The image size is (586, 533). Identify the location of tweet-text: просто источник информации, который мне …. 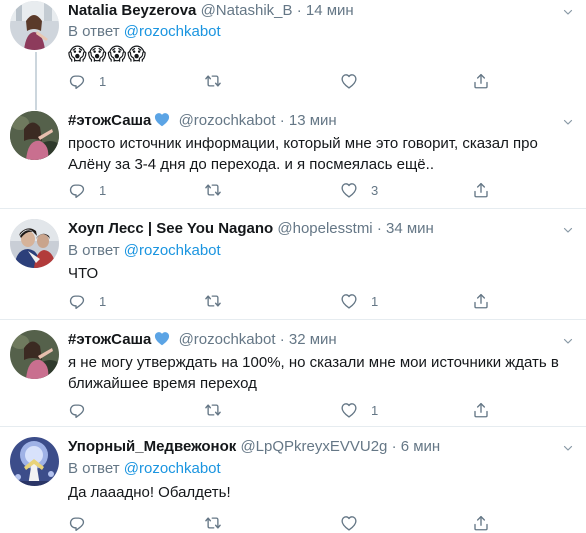
(303, 154).